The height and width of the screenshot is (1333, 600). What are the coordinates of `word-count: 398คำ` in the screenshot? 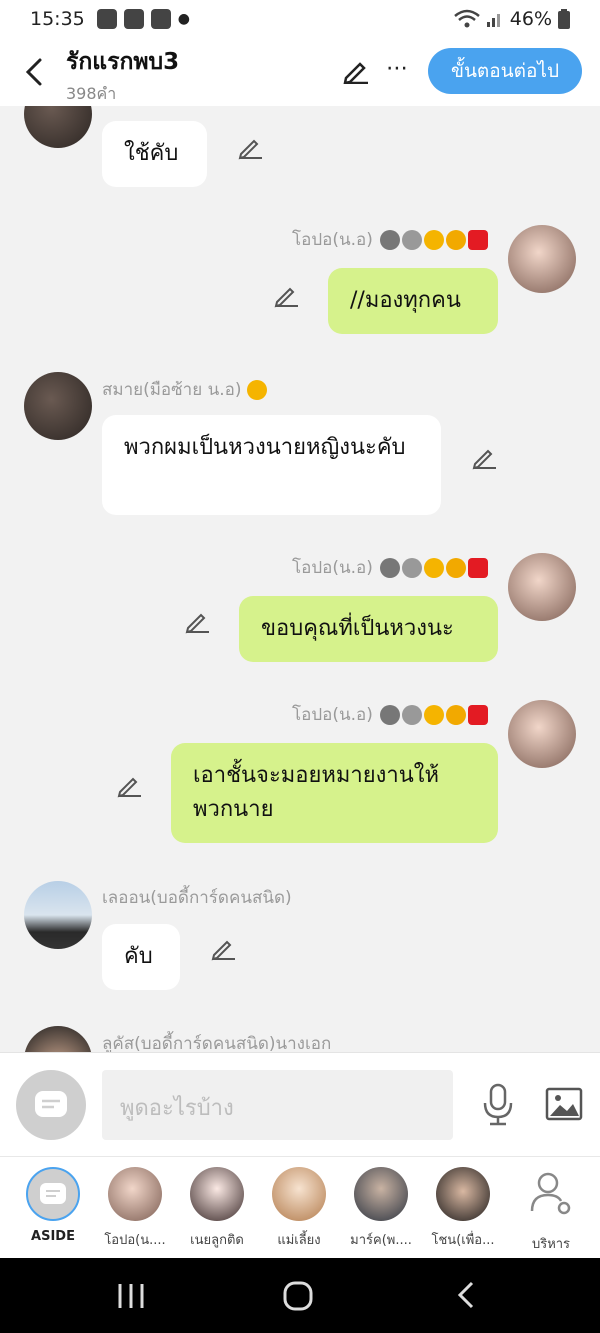 It's located at (91, 93).